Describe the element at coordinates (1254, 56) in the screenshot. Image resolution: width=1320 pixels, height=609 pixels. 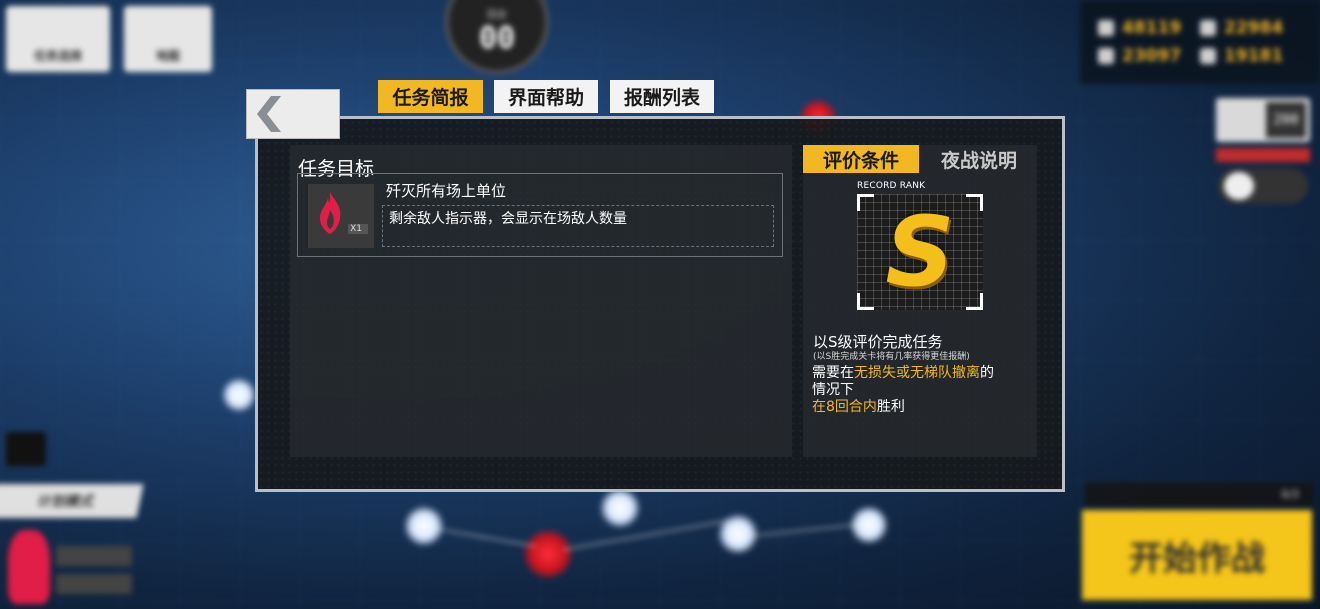
I see `resource-value: 19181` at that location.